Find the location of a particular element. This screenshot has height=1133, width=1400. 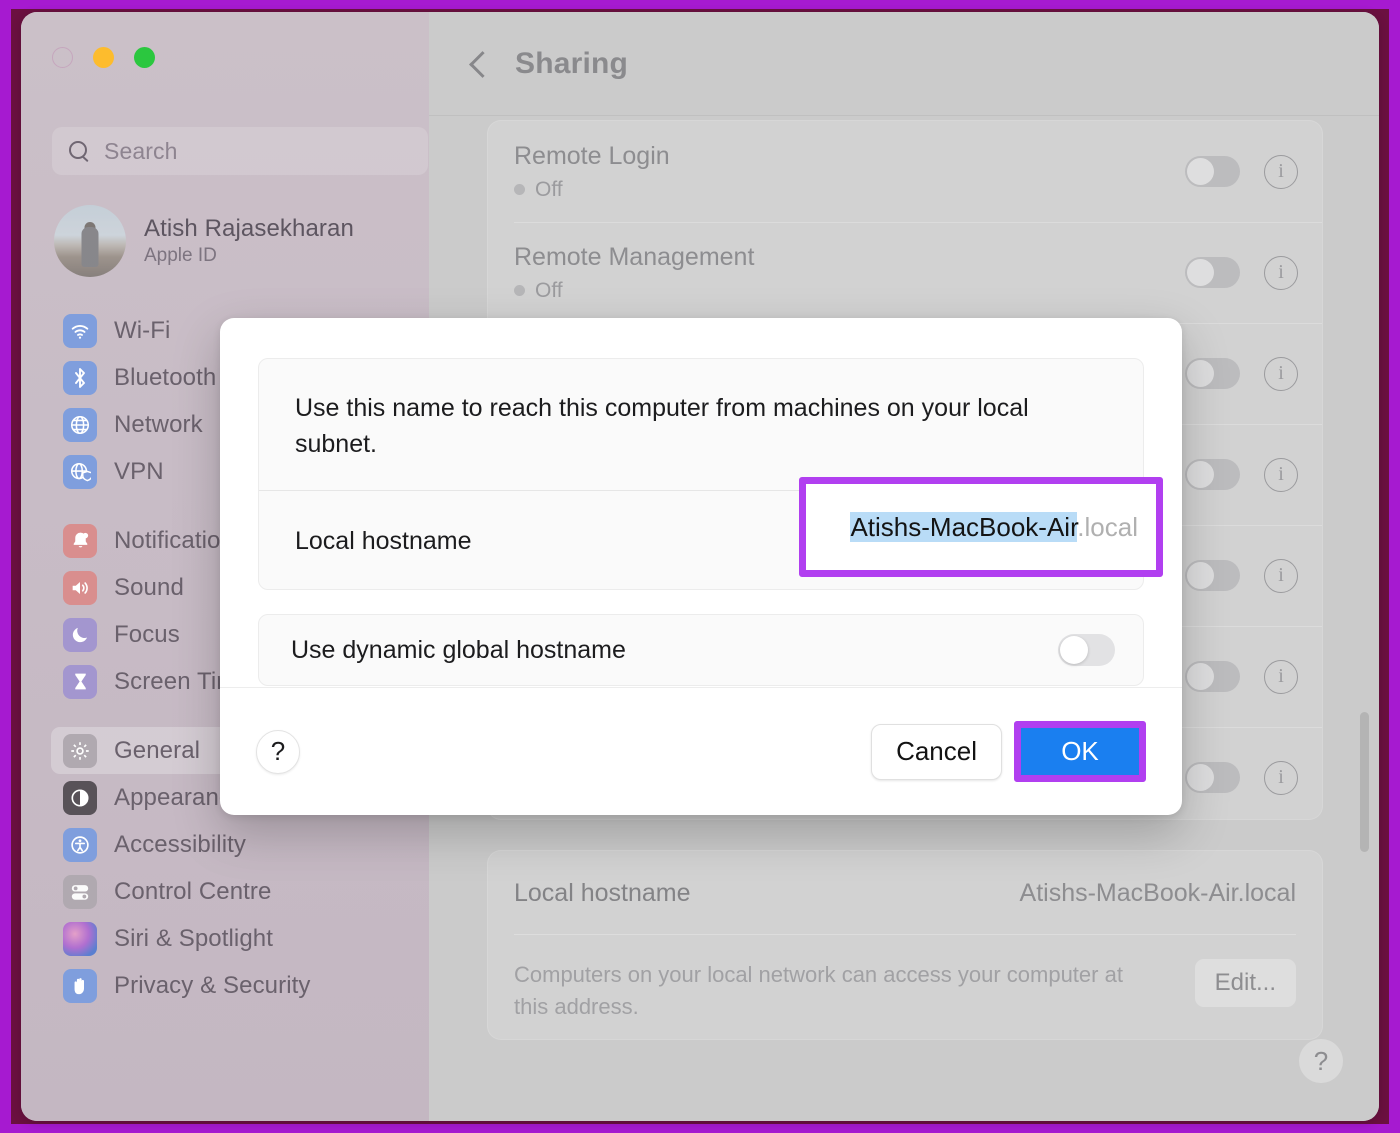

main-scrollbar is located at coordinates (1364, 782).